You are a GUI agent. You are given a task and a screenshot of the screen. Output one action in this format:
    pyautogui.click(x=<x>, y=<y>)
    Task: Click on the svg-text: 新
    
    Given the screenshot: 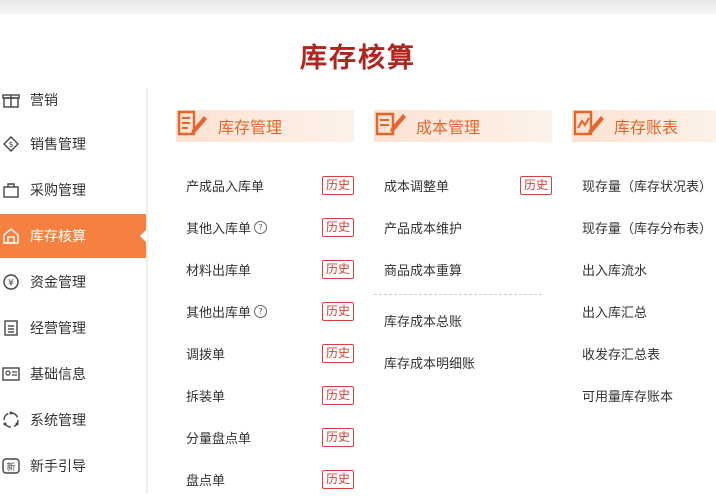 What is the action you would take?
    pyautogui.click(x=10, y=467)
    